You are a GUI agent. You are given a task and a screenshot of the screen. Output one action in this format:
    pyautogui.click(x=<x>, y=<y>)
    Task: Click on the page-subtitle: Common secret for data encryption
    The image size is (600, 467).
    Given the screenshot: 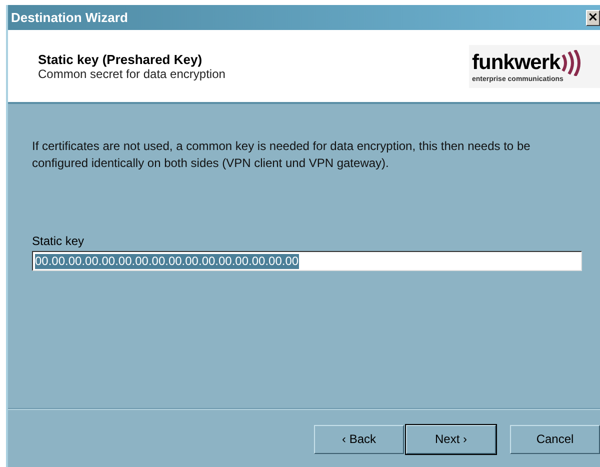 What is the action you would take?
    pyautogui.click(x=132, y=73)
    